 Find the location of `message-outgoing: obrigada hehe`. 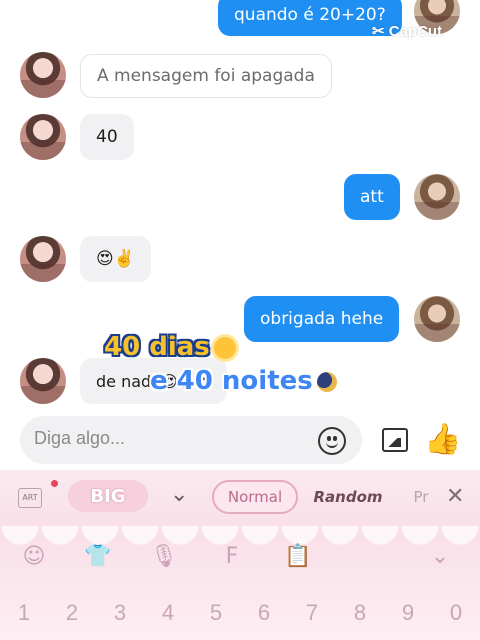

message-outgoing: obrigada hehe is located at coordinates (322, 319).